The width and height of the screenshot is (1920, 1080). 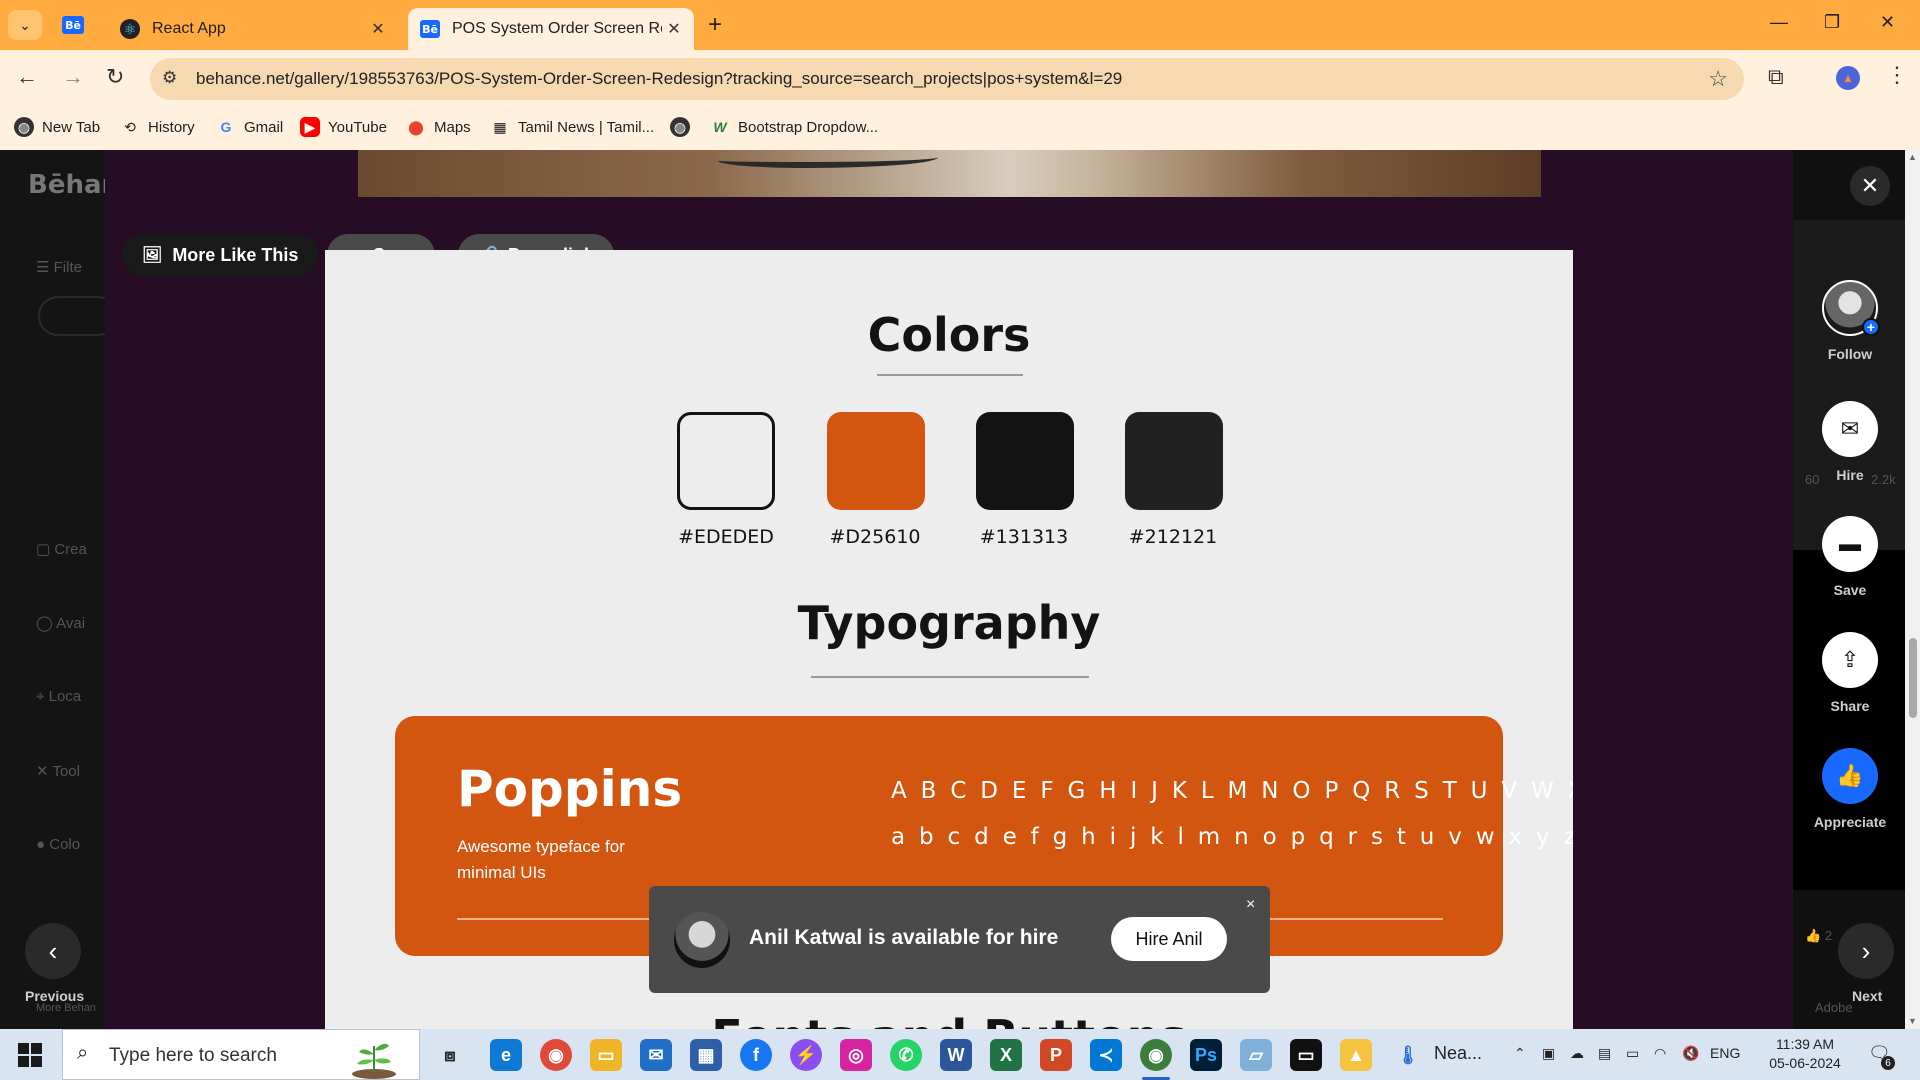 What do you see at coordinates (906, 1055) in the screenshot?
I see `whatsapp-icon: ✆` at bounding box center [906, 1055].